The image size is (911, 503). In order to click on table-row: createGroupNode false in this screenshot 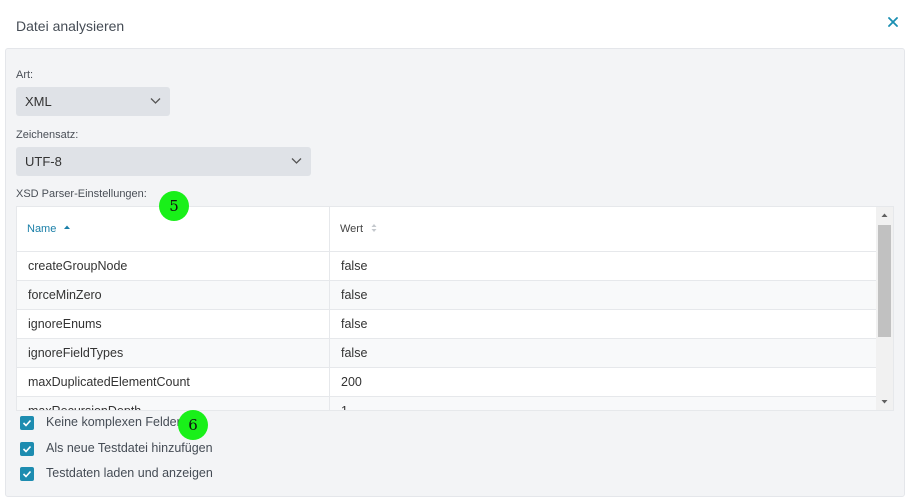, I will do `click(447, 266)`.